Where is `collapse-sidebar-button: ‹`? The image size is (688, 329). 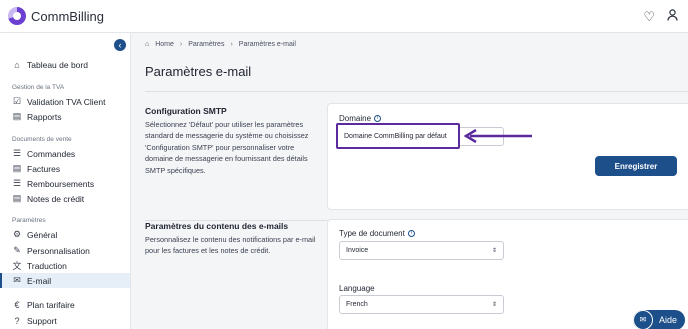
collapse-sidebar-button: ‹ is located at coordinates (120, 45).